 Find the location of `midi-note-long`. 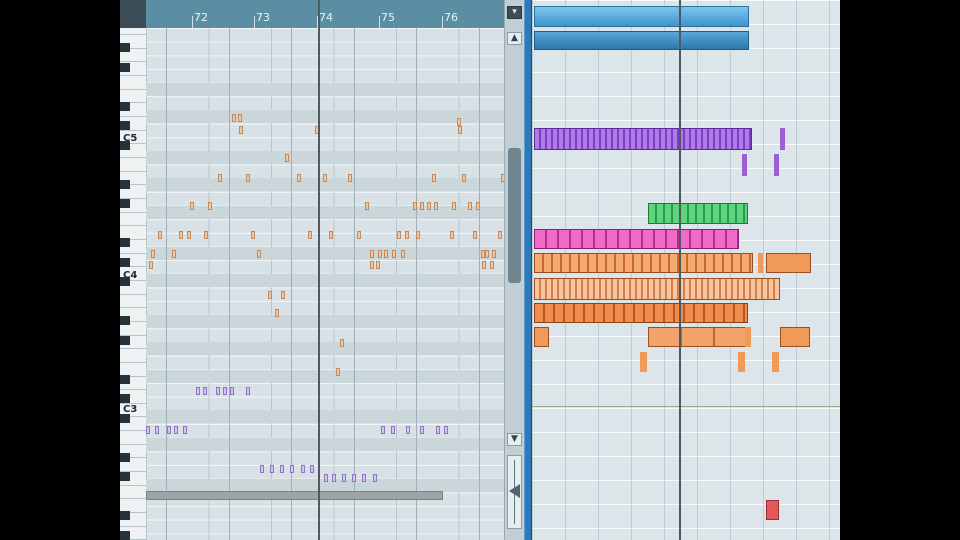

midi-note-long is located at coordinates (294, 495).